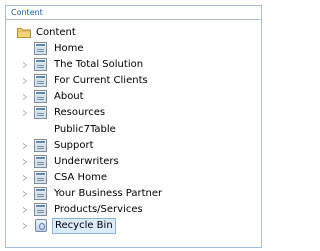 This screenshot has height=251, width=320. What do you see at coordinates (77, 33) in the screenshot?
I see `tree-root-content: Content` at bounding box center [77, 33].